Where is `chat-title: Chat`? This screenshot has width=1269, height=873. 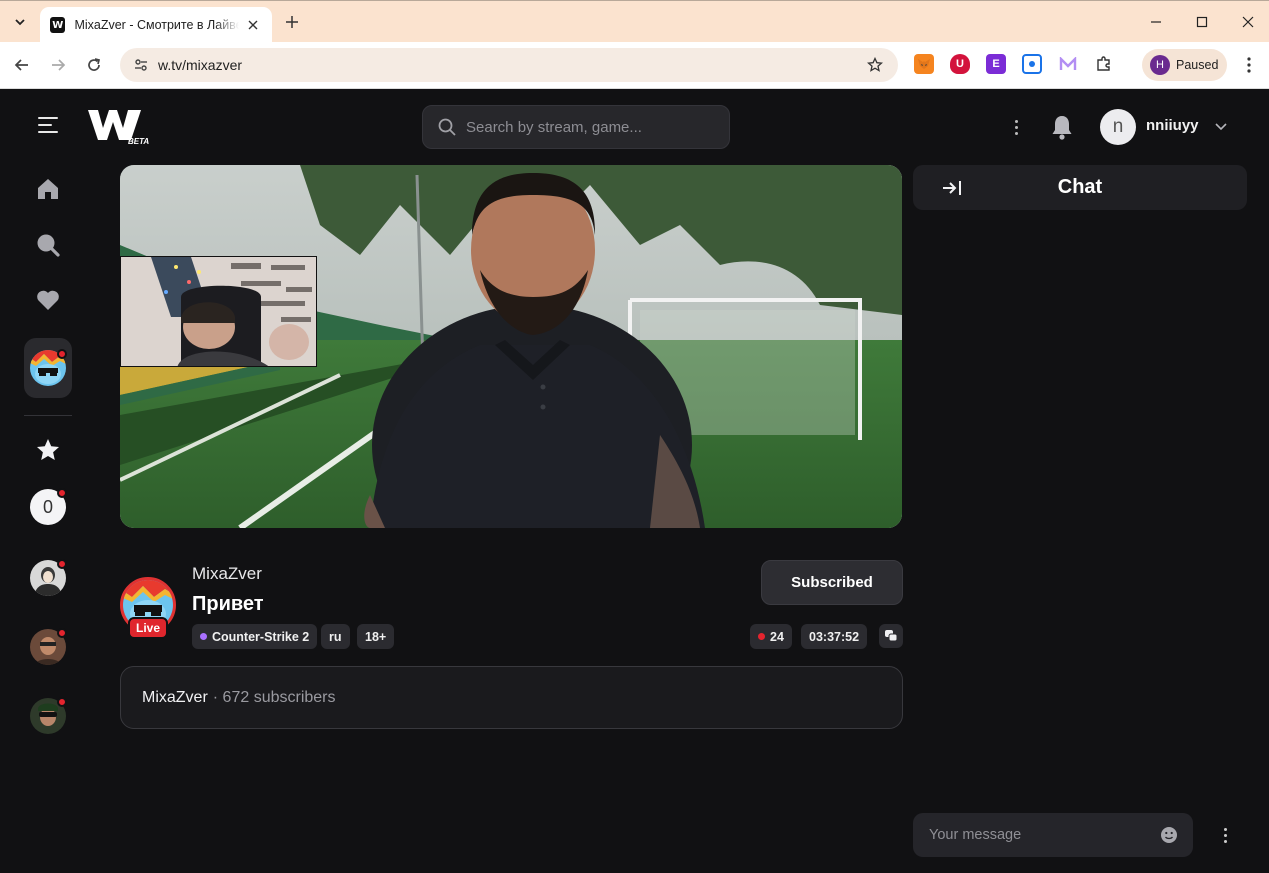 chat-title: Chat is located at coordinates (1080, 187).